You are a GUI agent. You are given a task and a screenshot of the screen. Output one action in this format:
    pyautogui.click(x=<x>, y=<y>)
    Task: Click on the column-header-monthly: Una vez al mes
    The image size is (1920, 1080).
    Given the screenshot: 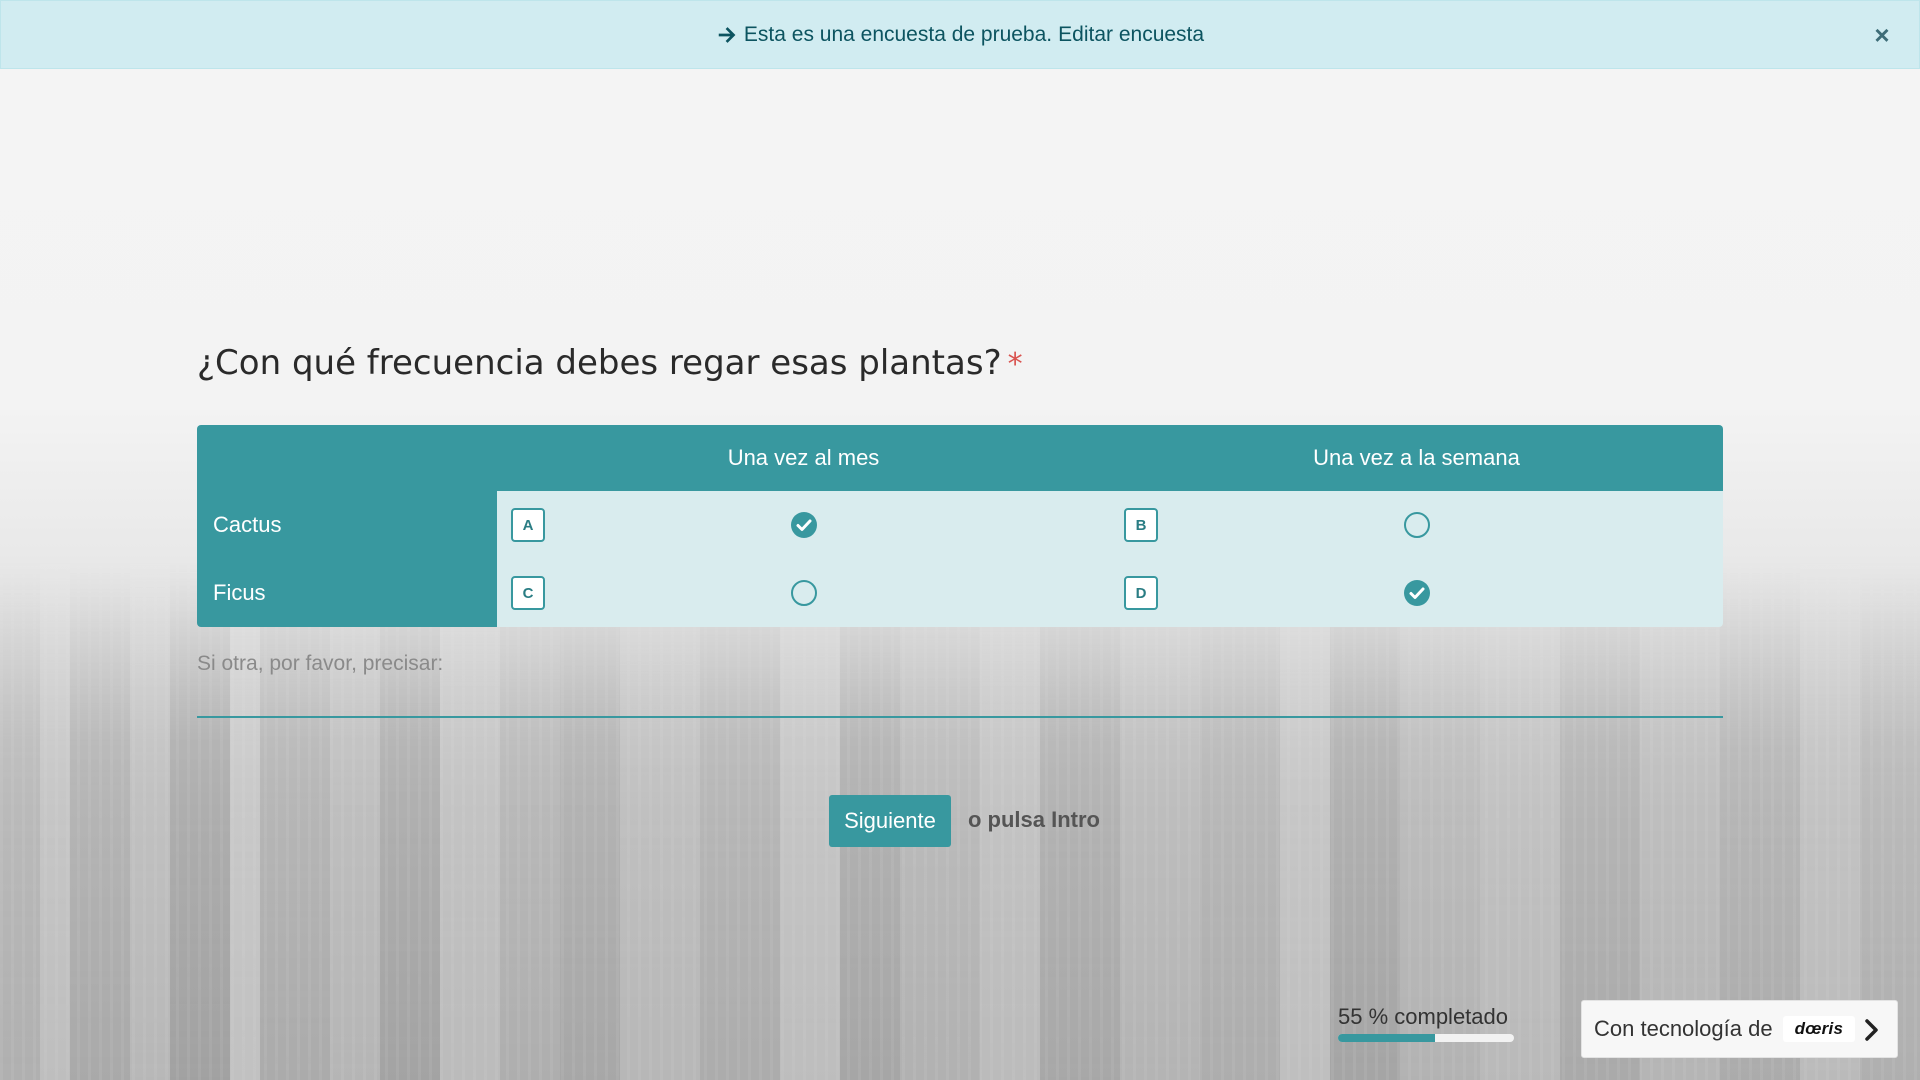 What is the action you would take?
    pyautogui.click(x=803, y=457)
    